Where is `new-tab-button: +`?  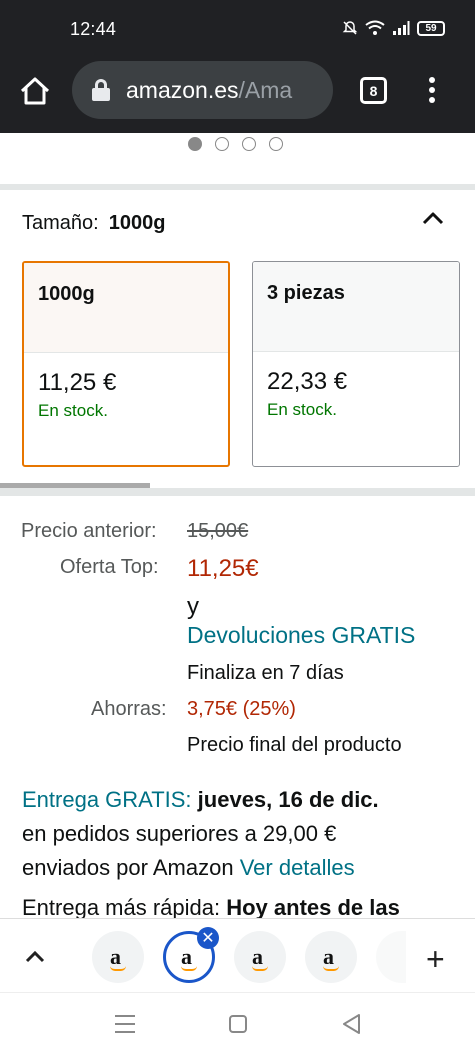
new-tab-button: + is located at coordinates (435, 959).